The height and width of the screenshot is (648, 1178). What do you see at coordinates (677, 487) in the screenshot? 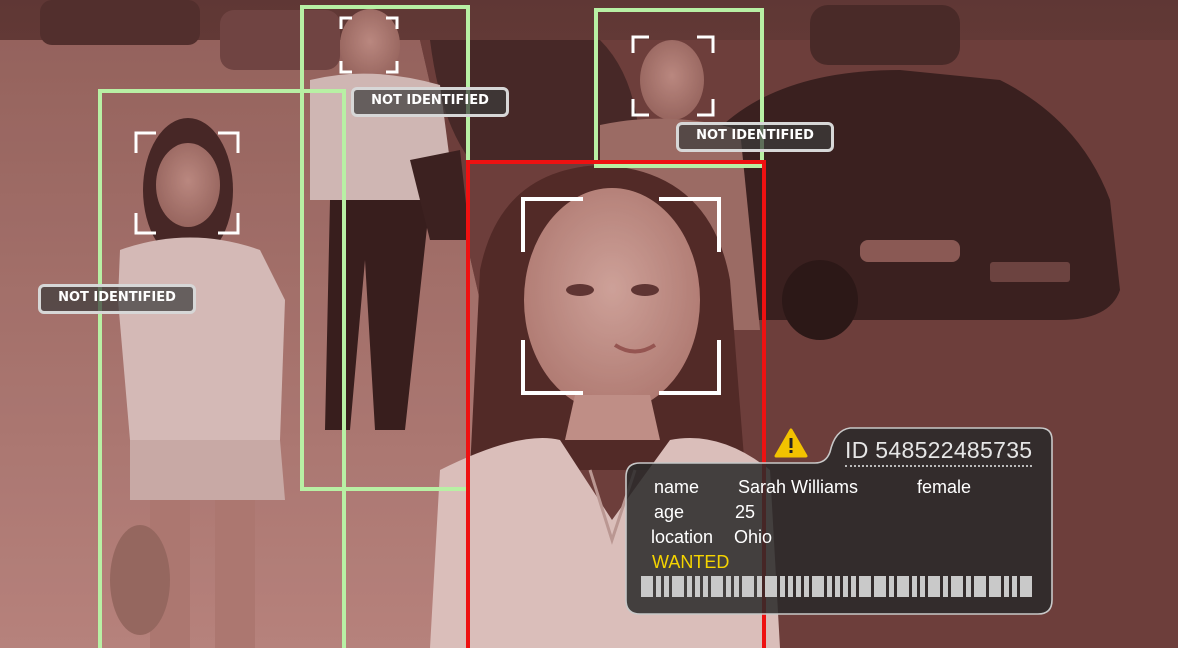
I see `name-label: name` at bounding box center [677, 487].